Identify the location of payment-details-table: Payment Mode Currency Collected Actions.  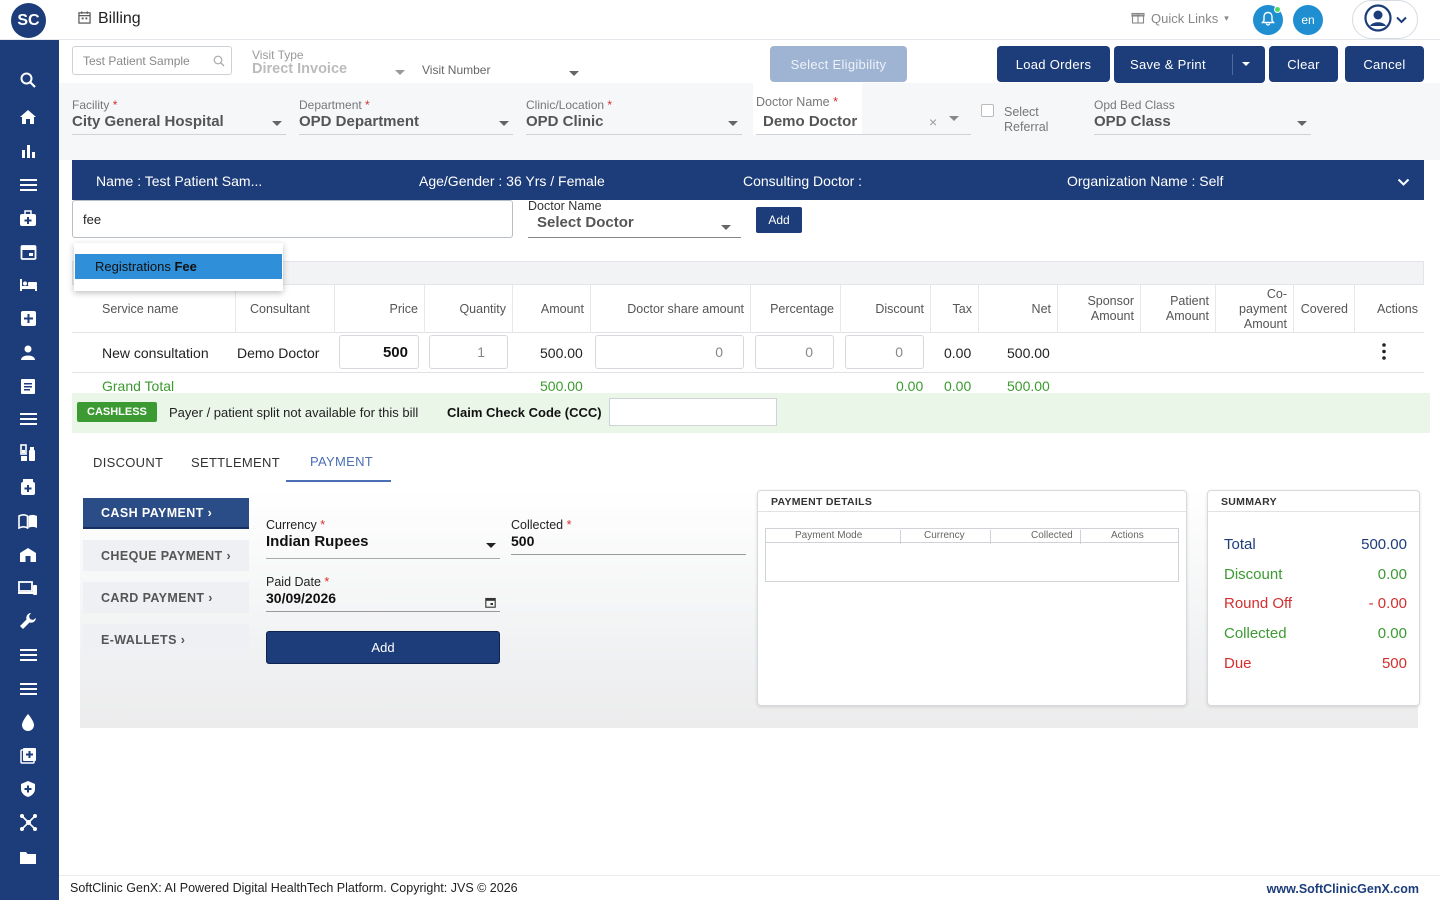
(972, 555).